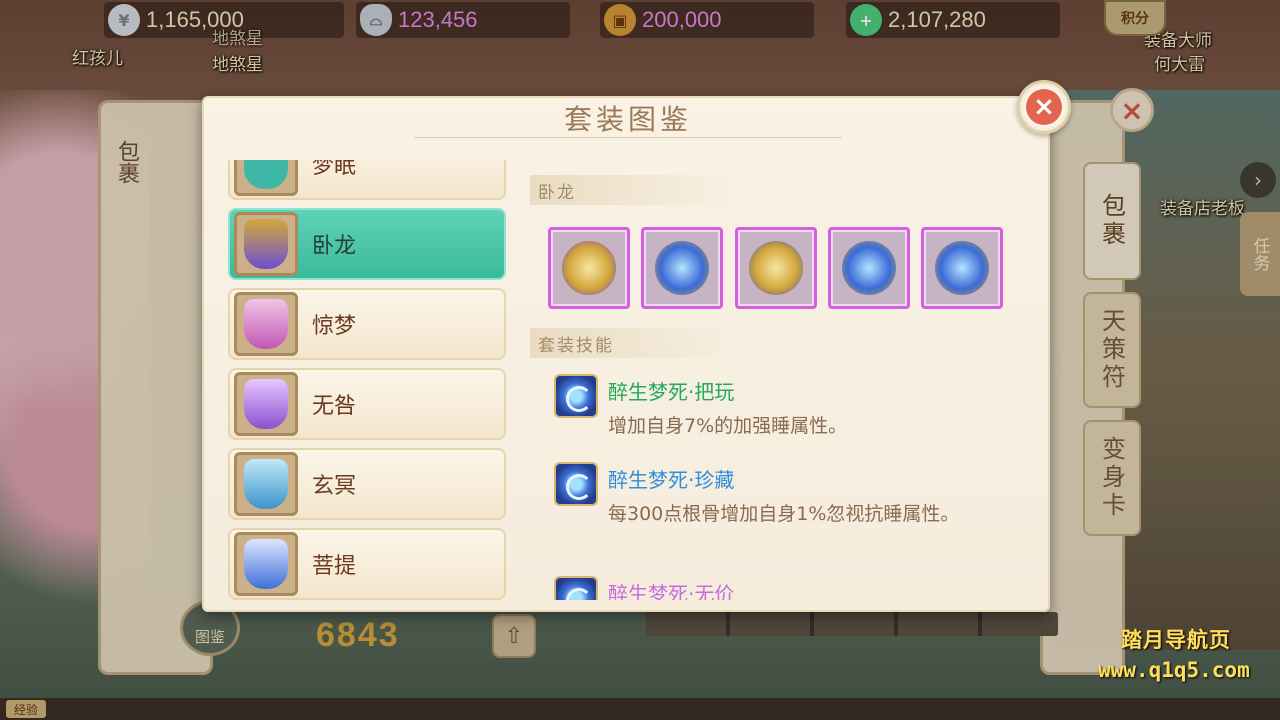 Image resolution: width=1280 pixels, height=720 pixels. I want to click on necklace-icon, so click(682, 268).